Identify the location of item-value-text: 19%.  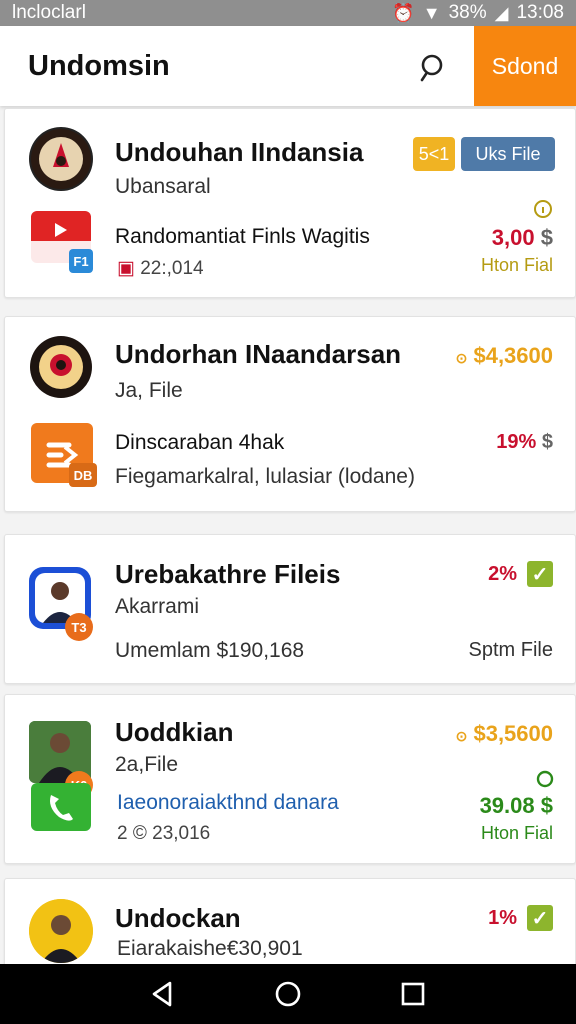
(516, 442).